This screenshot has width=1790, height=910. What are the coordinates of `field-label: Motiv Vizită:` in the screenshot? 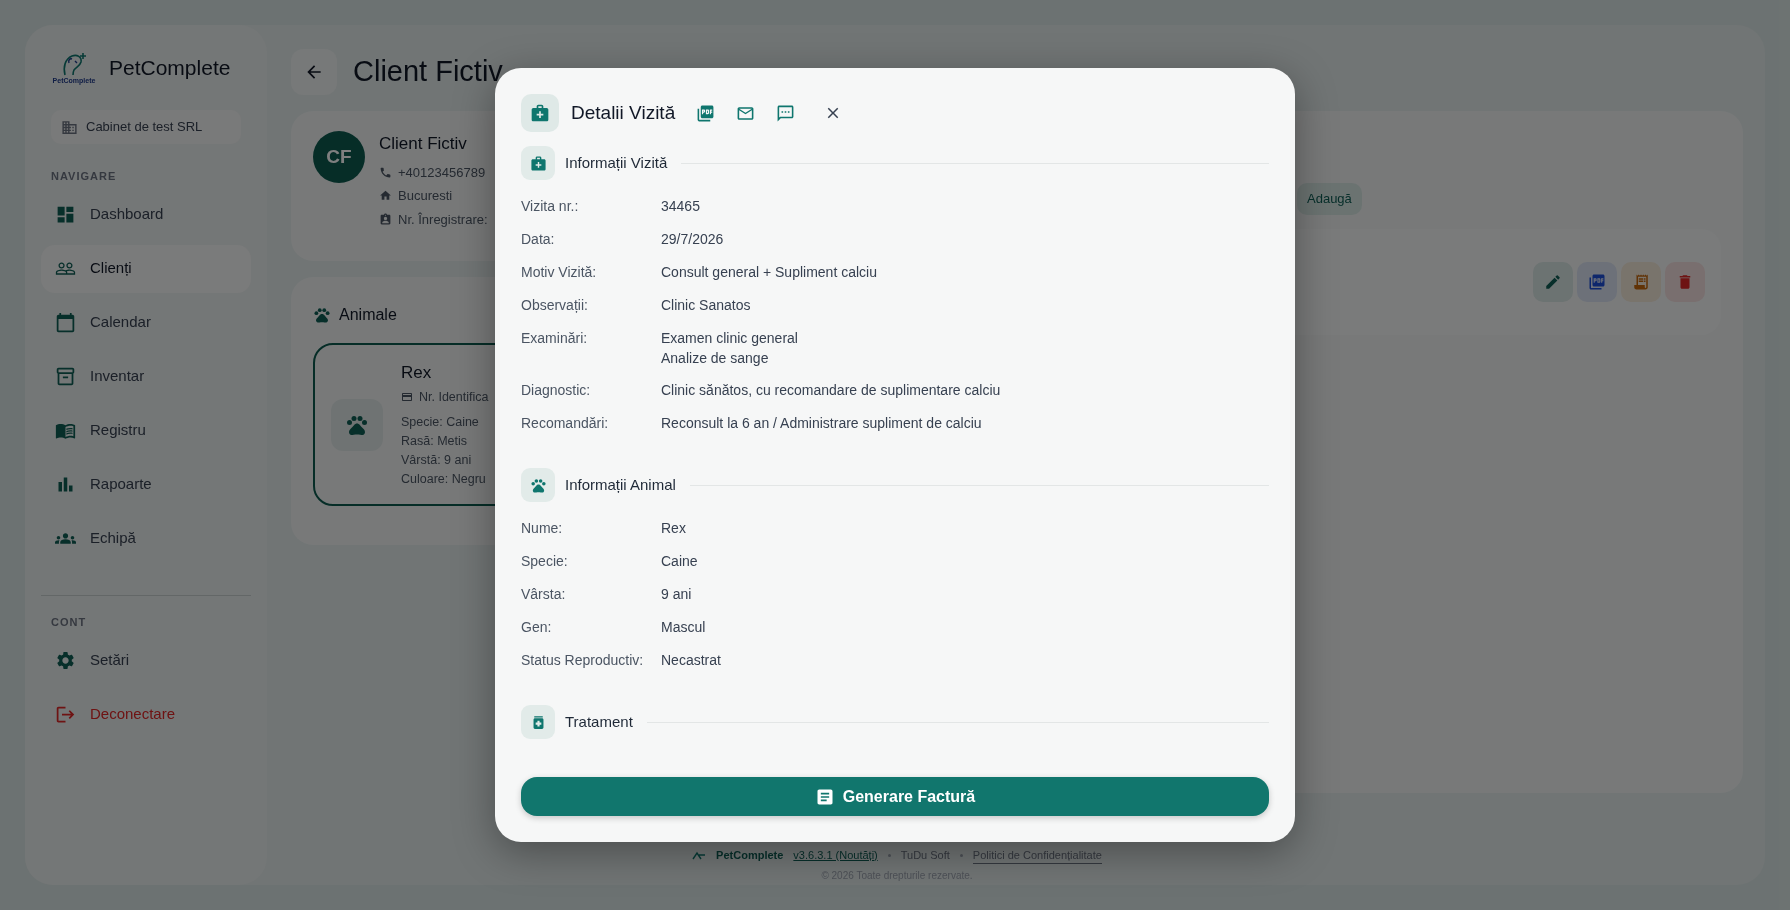 It's located at (559, 272).